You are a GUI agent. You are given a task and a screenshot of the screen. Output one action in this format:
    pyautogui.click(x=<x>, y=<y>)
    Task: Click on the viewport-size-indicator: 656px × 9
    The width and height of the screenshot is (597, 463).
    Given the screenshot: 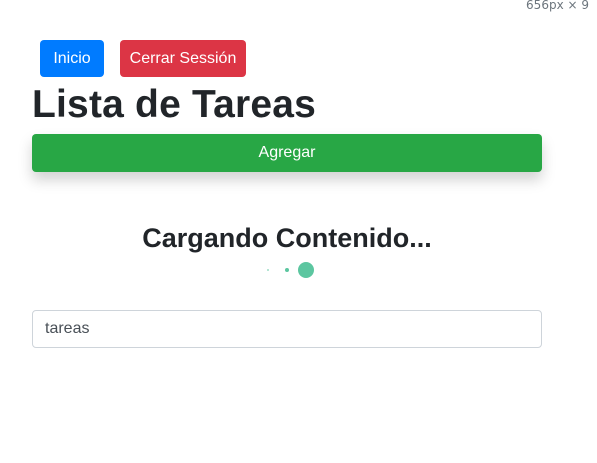 What is the action you would take?
    pyautogui.click(x=557, y=6)
    